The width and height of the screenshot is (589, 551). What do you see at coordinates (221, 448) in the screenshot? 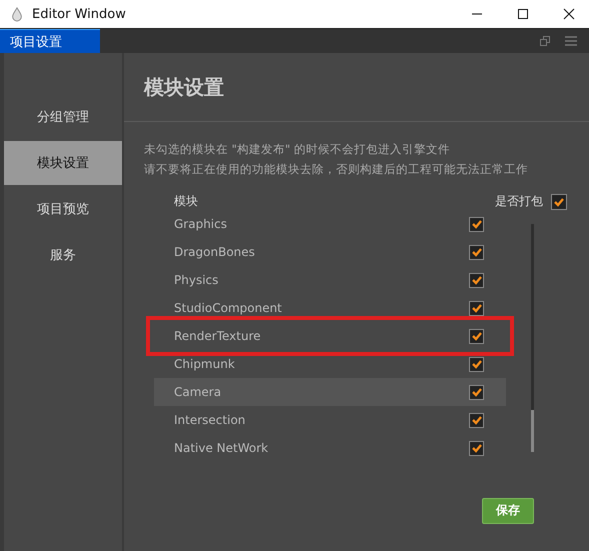
I see `module-name: Native NetWork` at bounding box center [221, 448].